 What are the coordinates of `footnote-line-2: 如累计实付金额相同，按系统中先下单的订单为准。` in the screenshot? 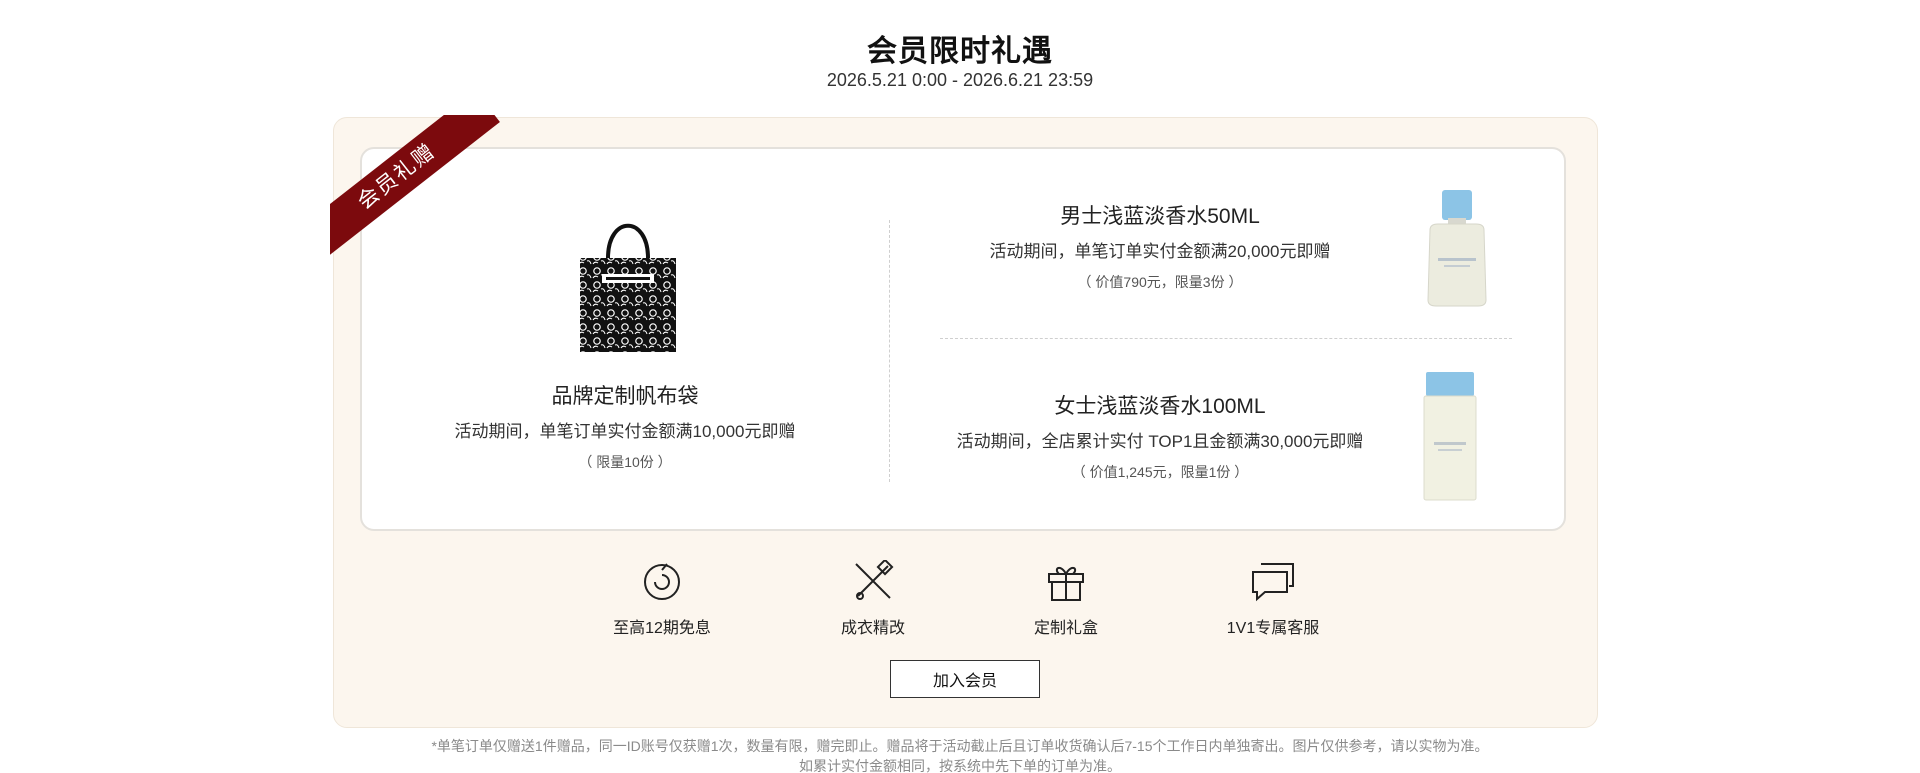 It's located at (960, 765).